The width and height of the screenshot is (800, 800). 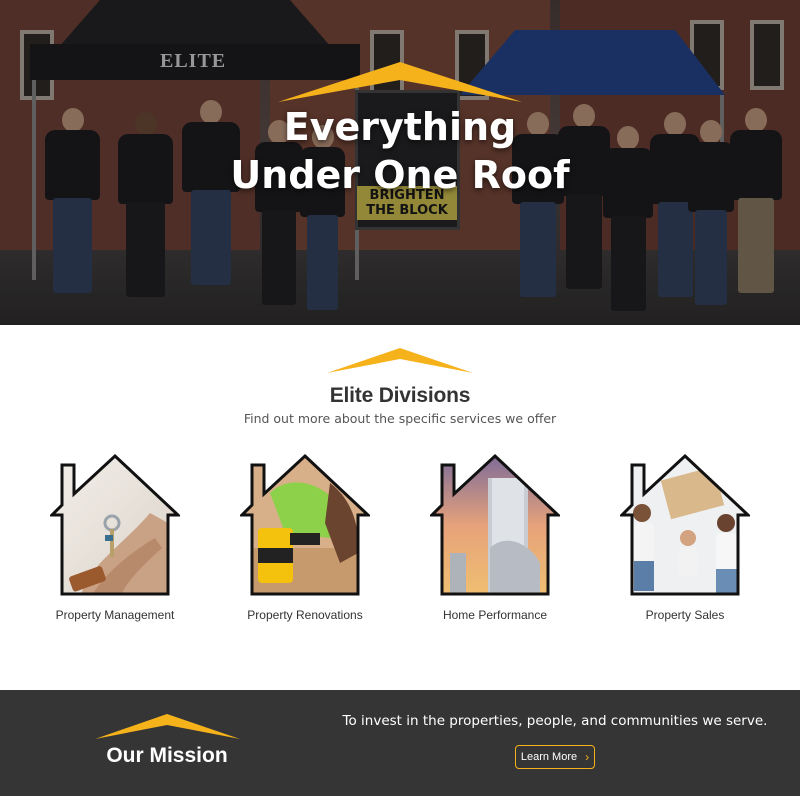 I want to click on hero-roof-icon, so click(x=400, y=82).